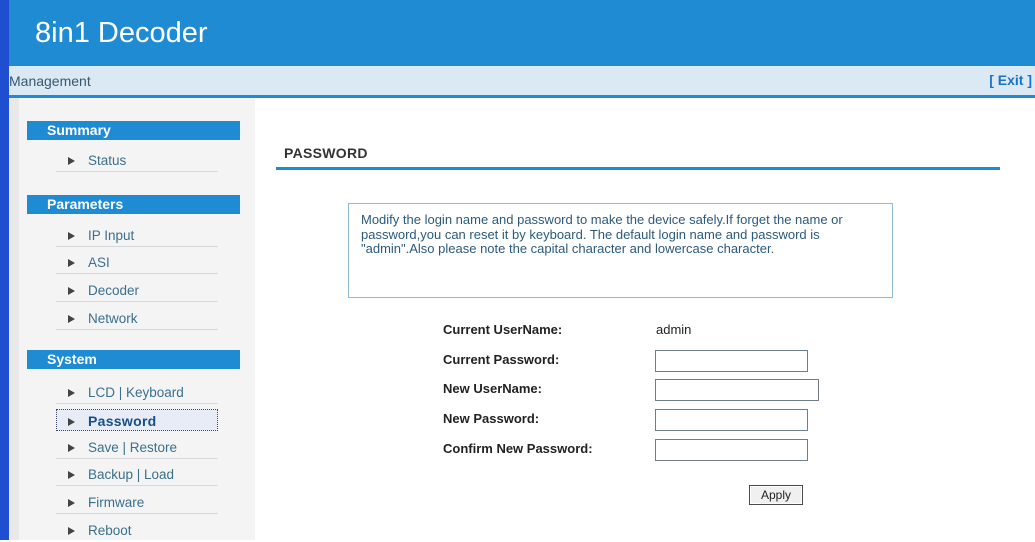 The height and width of the screenshot is (542, 1035). Describe the element at coordinates (116, 502) in the screenshot. I see `sidebar-item-label: Firmware` at that location.